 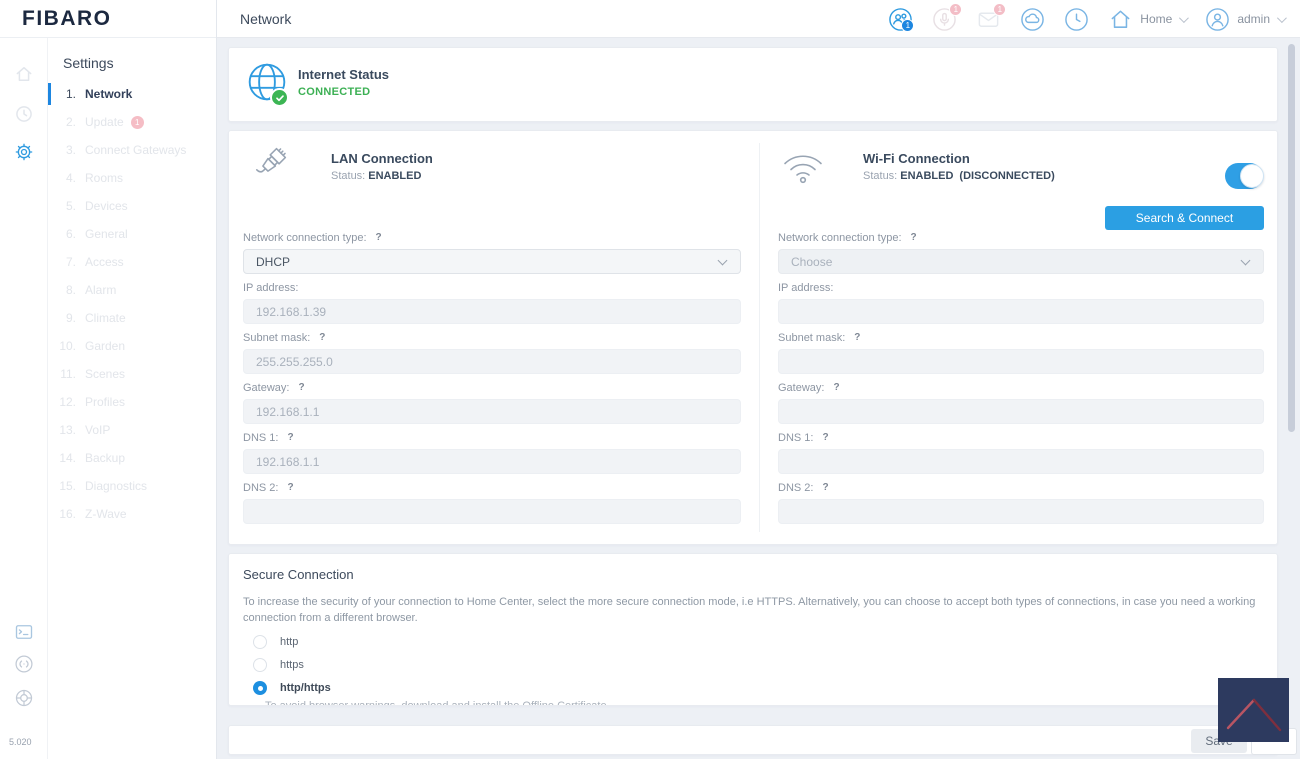 I want to click on lan-field-subnet-mask: Subnet mask: ?, so click(x=492, y=352).